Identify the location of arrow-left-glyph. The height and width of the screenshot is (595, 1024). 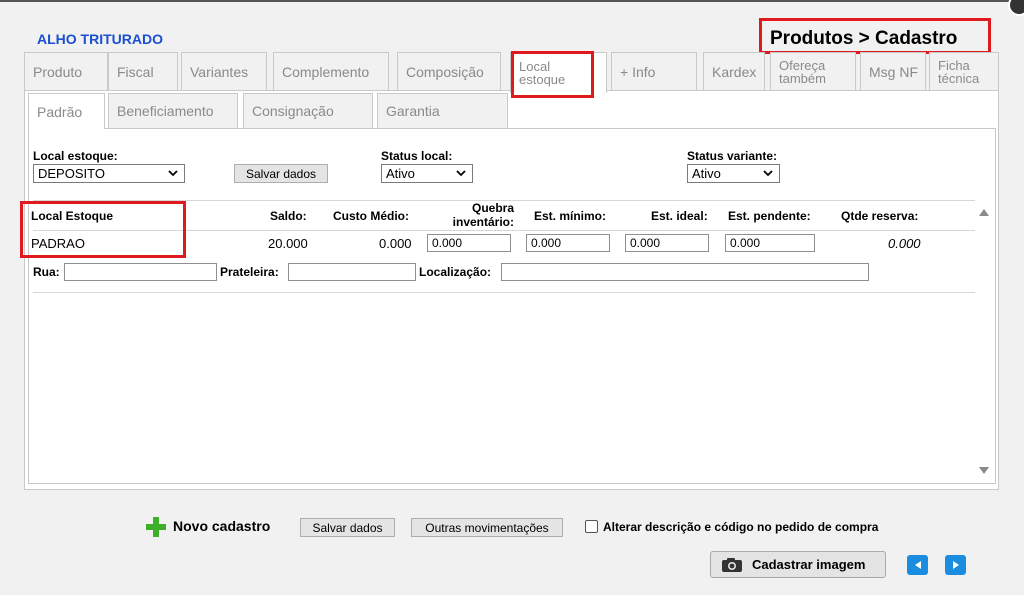
(917, 565).